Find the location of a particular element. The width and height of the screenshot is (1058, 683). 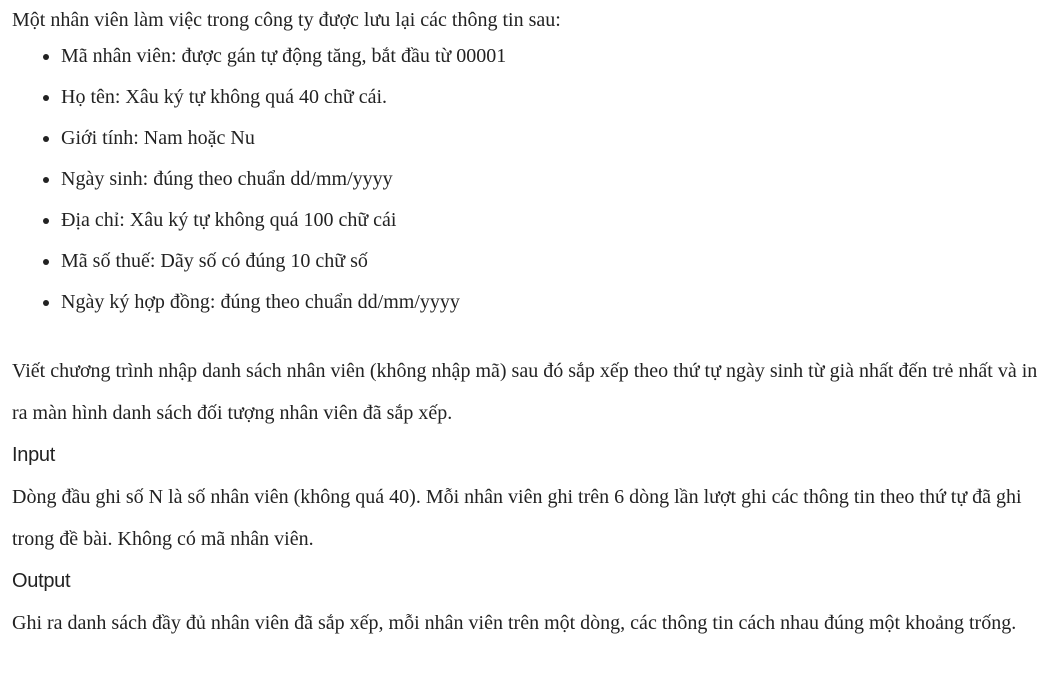

list-item: Giới tính: Nam hoặc Nu is located at coordinates (532, 144).